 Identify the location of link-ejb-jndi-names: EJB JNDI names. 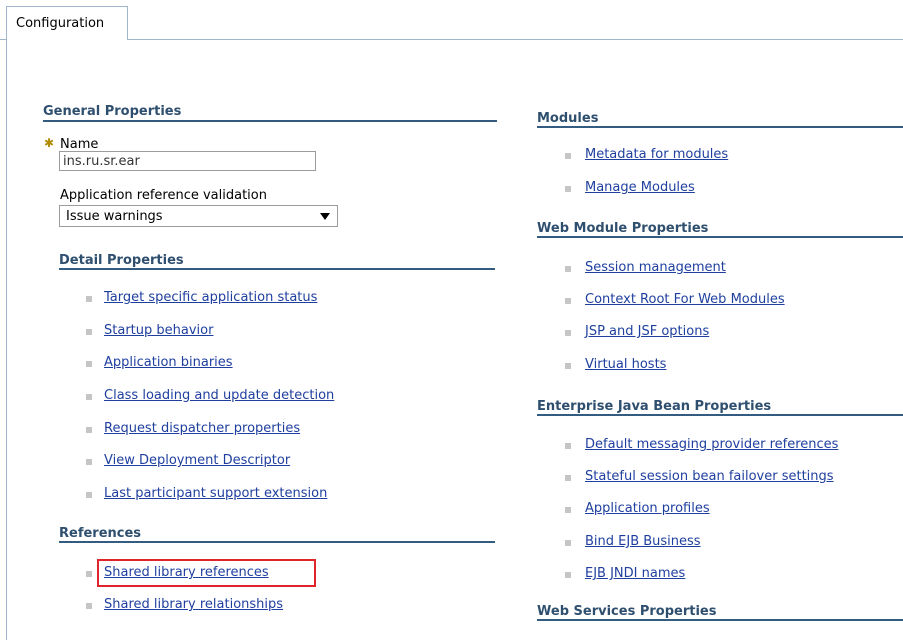
(635, 573).